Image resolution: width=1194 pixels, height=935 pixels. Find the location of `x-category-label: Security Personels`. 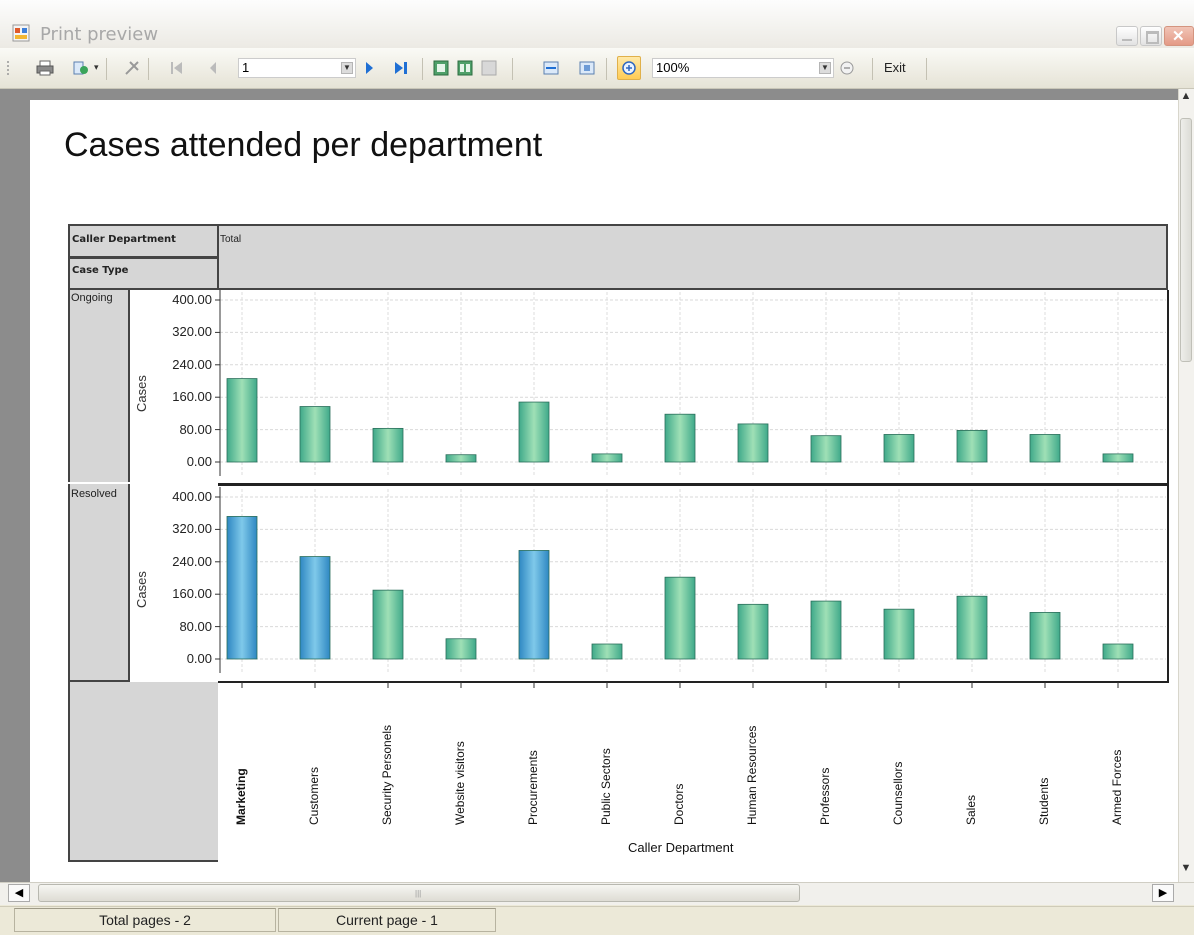

x-category-label: Security Personels is located at coordinates (387, 774).